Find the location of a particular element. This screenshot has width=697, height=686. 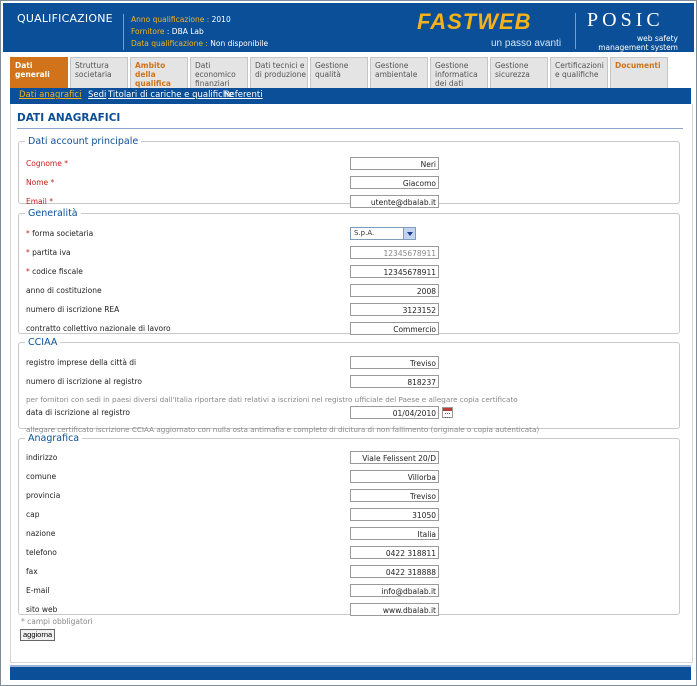

tab-dati-tecnici: Dati tecnici e di produzione is located at coordinates (279, 72).